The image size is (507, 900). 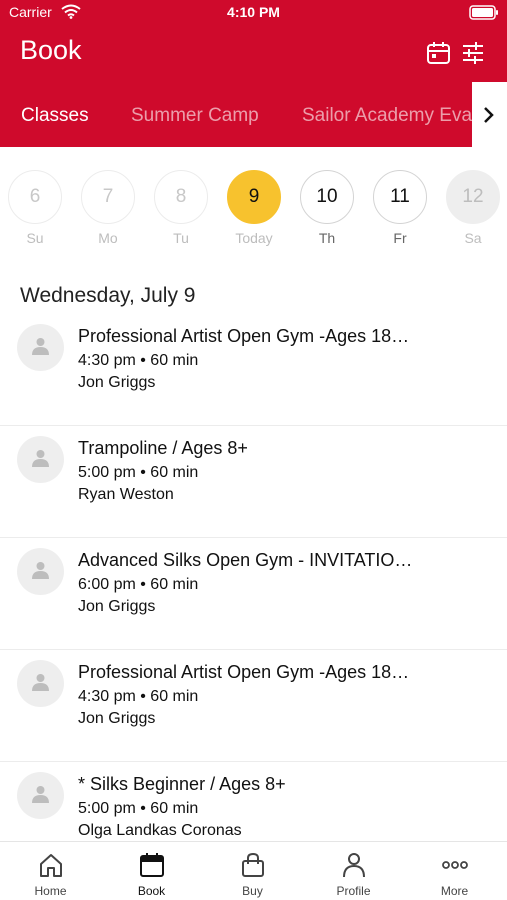 I want to click on class-title: Trampoline / Ages 8+, so click(x=163, y=448).